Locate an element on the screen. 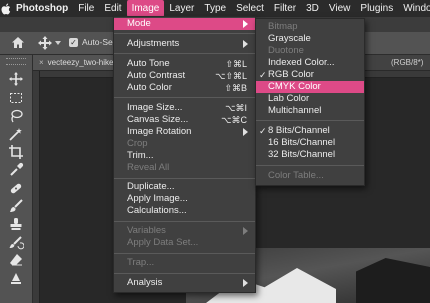 This screenshot has height=303, width=430. submenu-item-cmyk-color: CMYK Color is located at coordinates (310, 87).